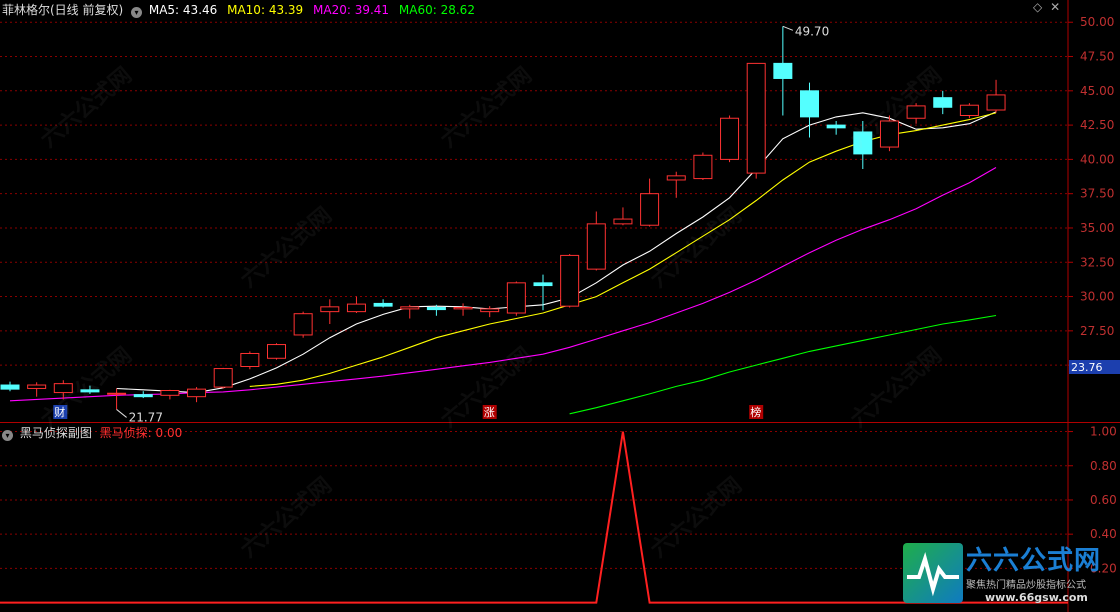  Describe the element at coordinates (788, 28) in the screenshot. I see `high-pointer` at that location.